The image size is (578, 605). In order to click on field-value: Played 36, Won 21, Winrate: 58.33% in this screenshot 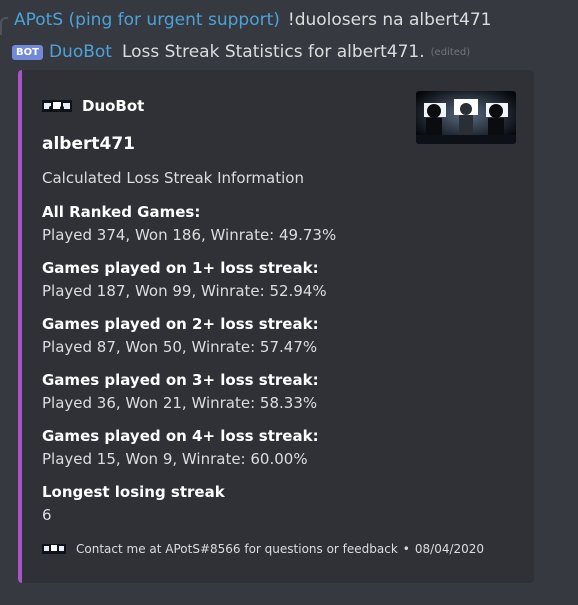, I will do `click(180, 403)`.